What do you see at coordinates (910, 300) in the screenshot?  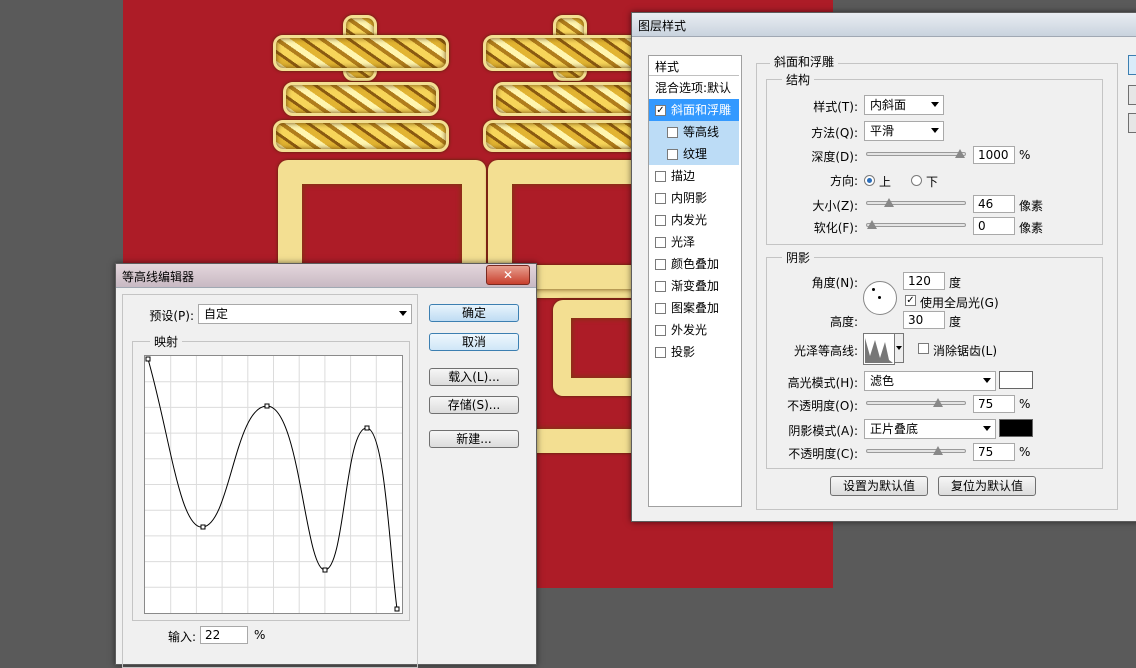 I see `global-light-checkbox: ✓` at bounding box center [910, 300].